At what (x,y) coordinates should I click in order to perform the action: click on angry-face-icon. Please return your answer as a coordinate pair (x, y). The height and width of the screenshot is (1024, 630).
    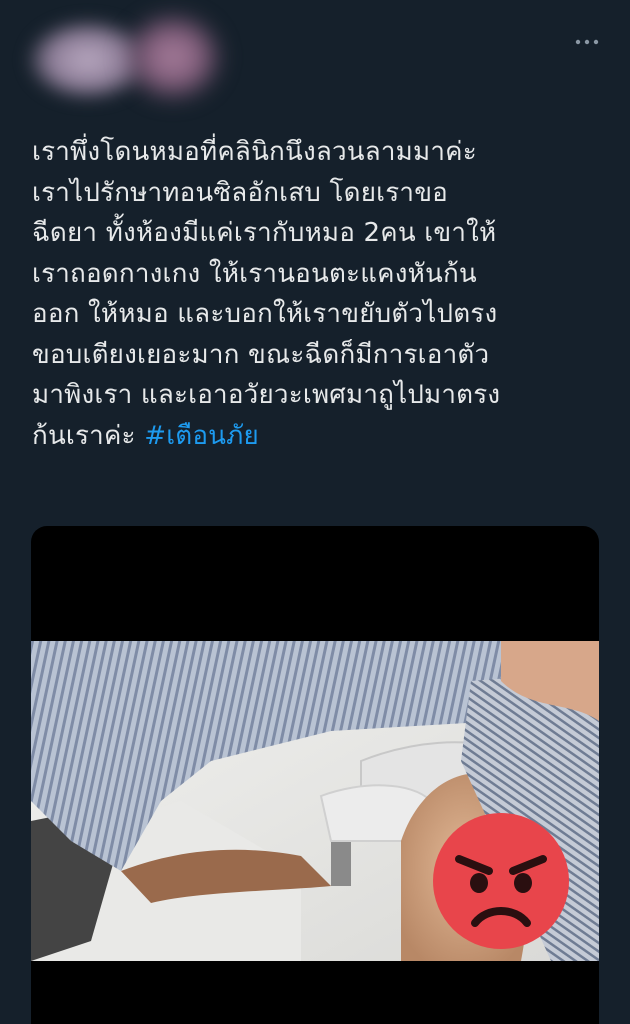
    Looking at the image, I should click on (501, 881).